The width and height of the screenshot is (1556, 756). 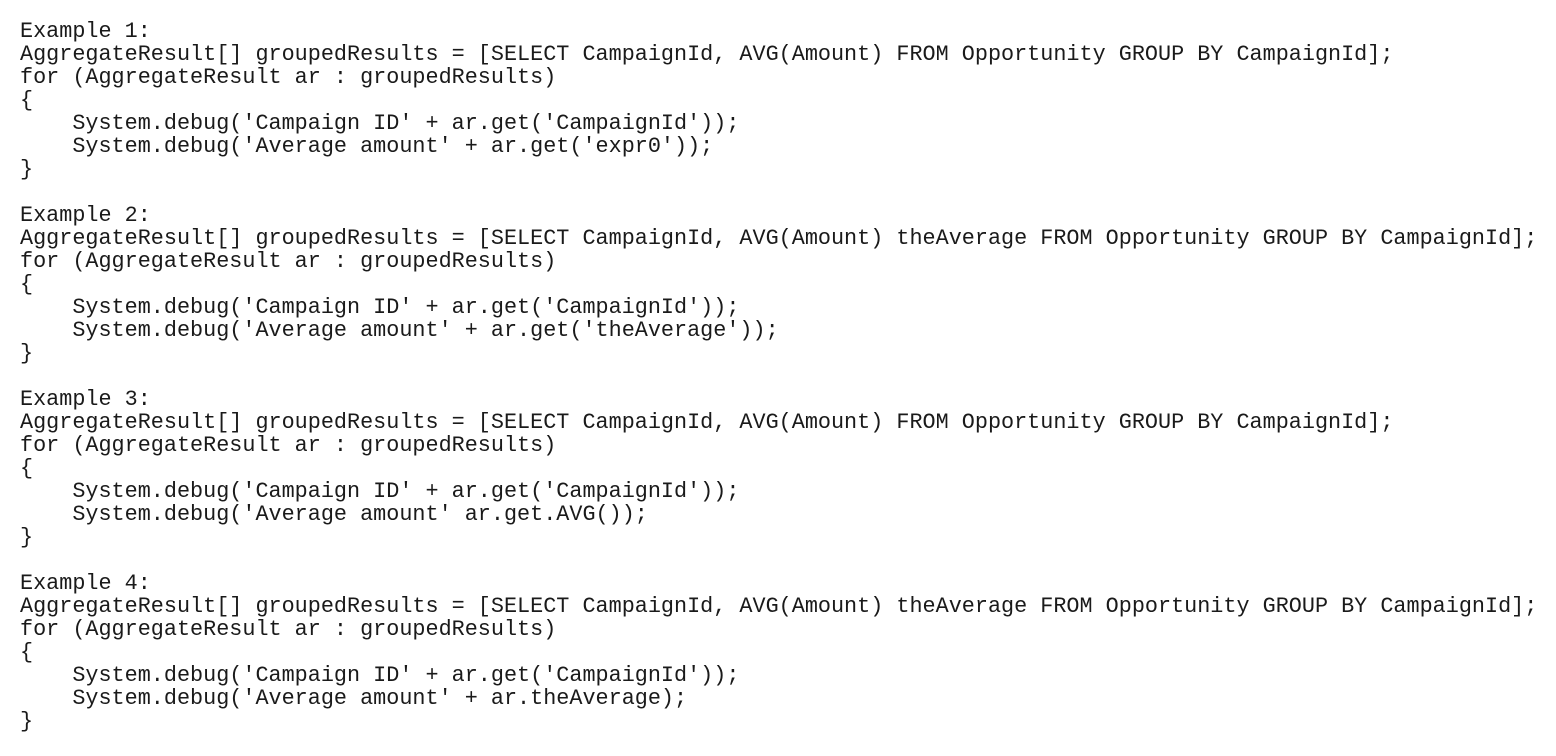 What do you see at coordinates (85, 399) in the screenshot?
I see `example-title: Example 3:` at bounding box center [85, 399].